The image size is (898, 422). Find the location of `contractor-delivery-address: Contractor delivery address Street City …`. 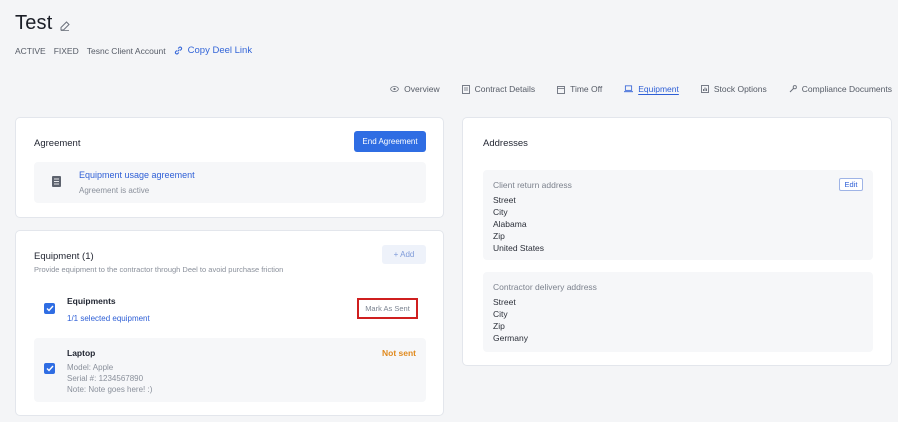

contractor-delivery-address: Contractor delivery address Street City … is located at coordinates (678, 312).